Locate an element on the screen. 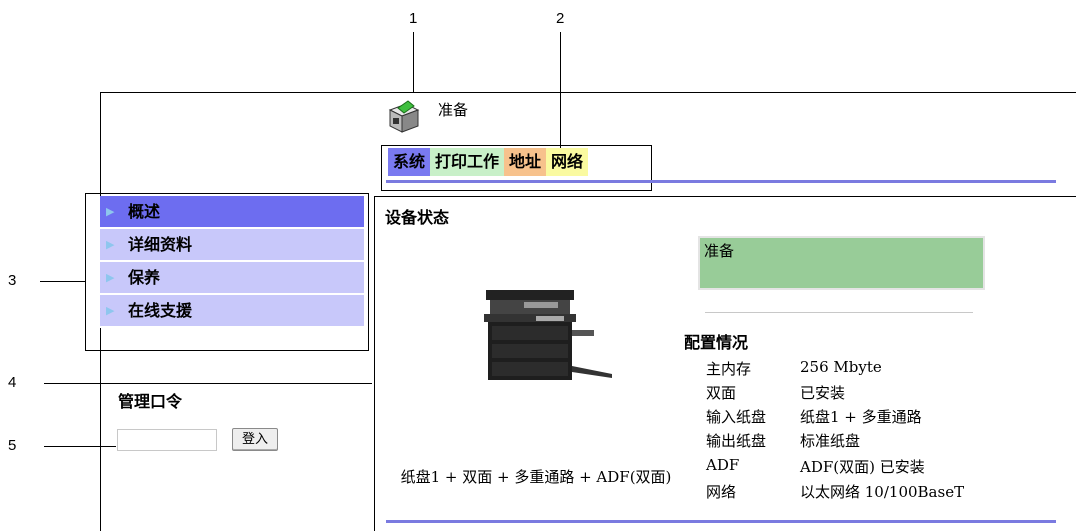 Image resolution: width=1076 pixels, height=531 pixels. content-bottom-rule is located at coordinates (721, 521).